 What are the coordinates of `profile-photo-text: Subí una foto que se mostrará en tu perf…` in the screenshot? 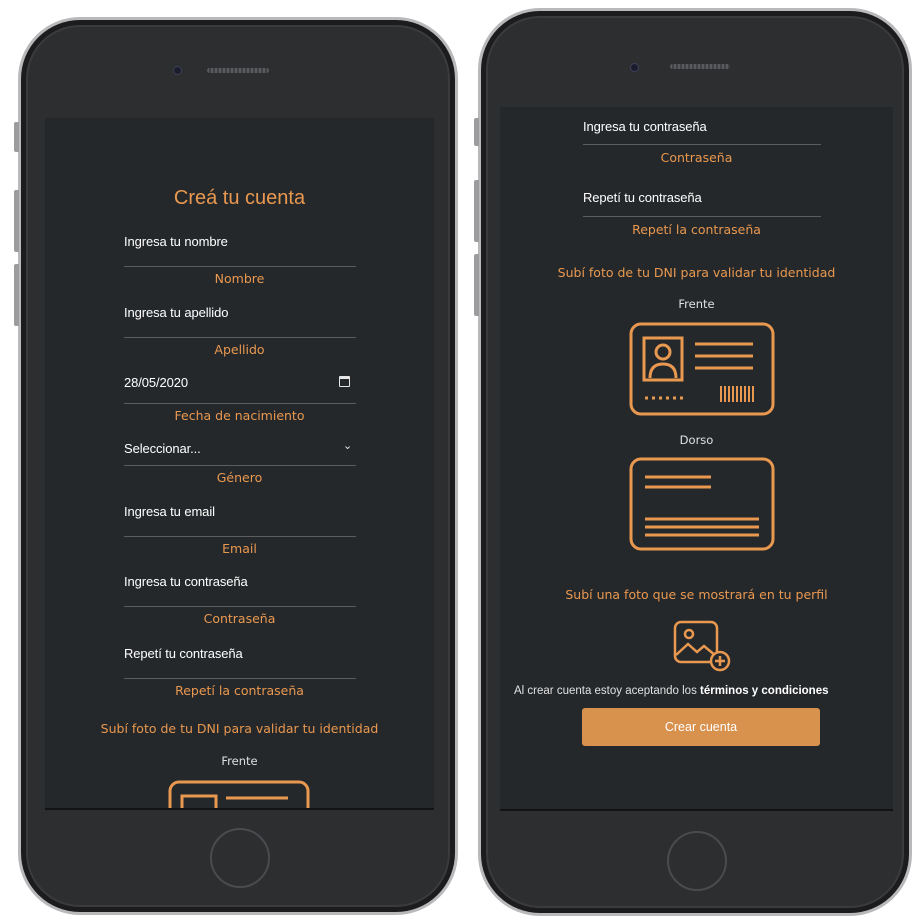 It's located at (696, 594).